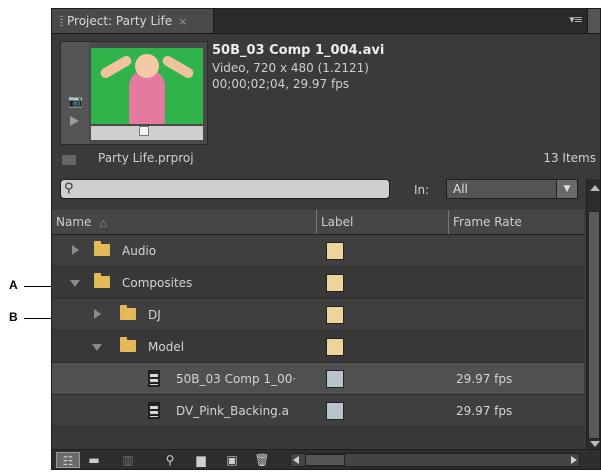 The image size is (601, 473). Describe the element at coordinates (147, 66) in the screenshot. I see `thumbnail-figure-head` at that location.